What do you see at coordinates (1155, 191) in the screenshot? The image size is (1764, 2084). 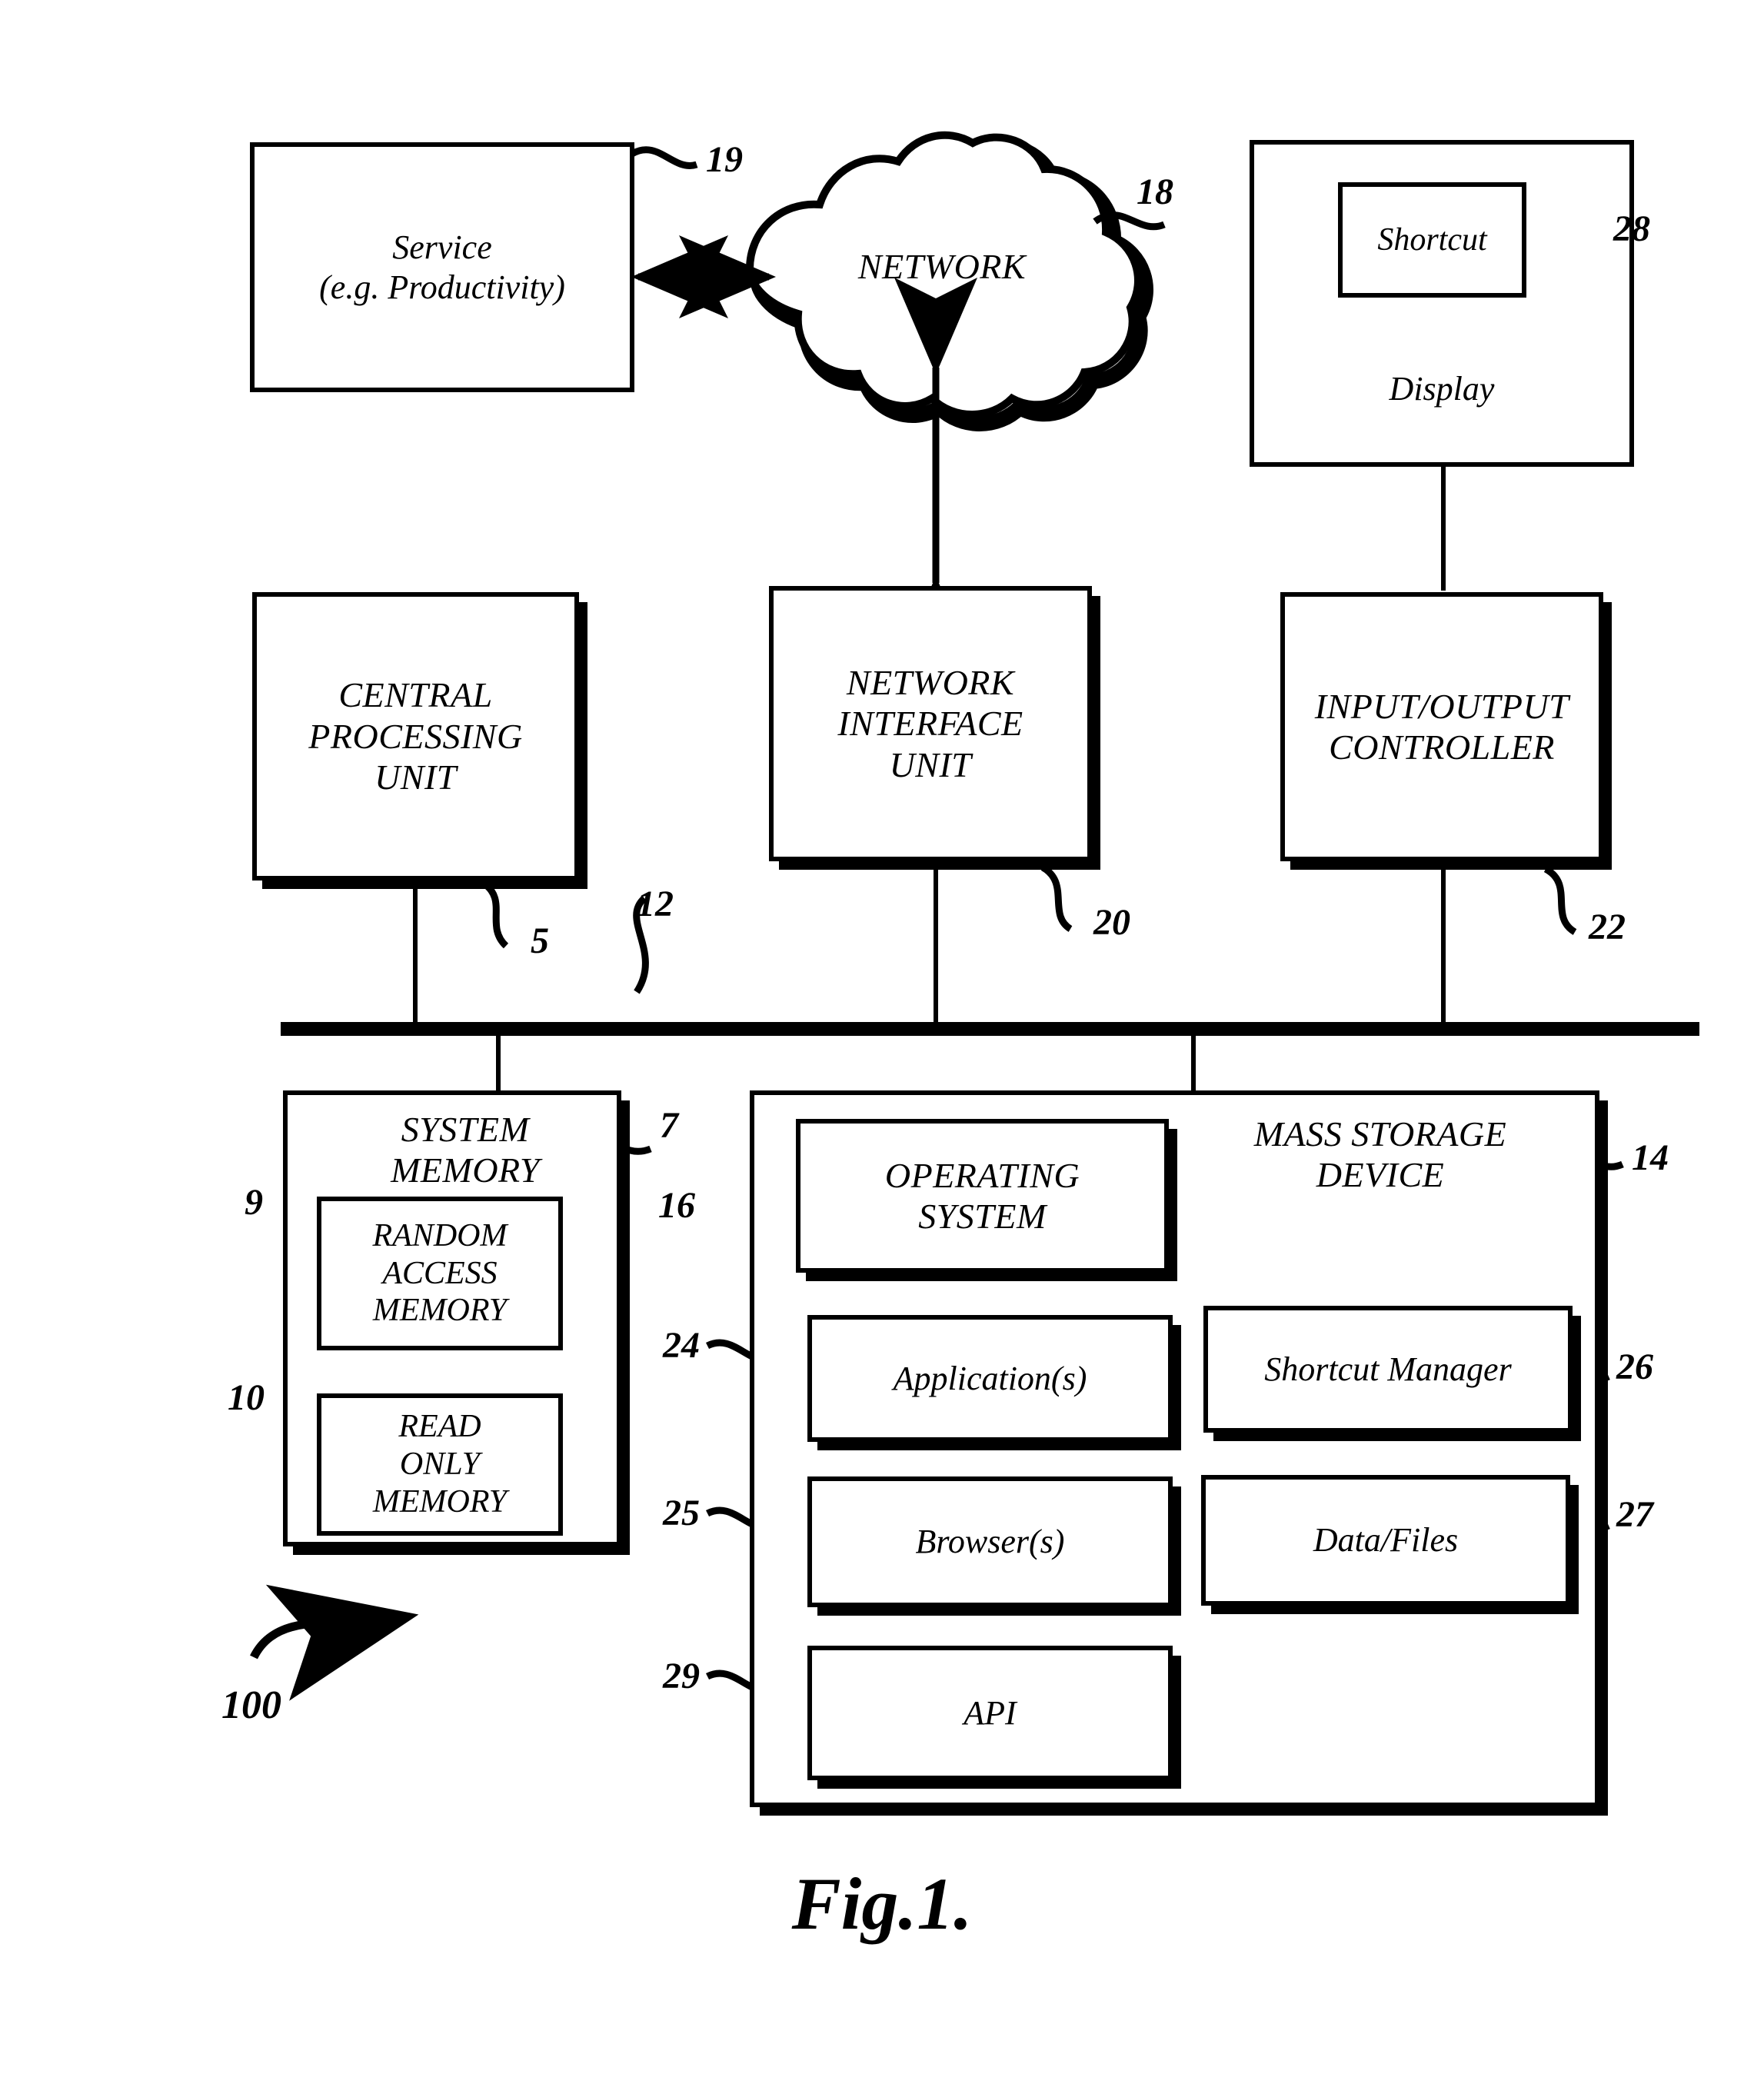 I see `refnum-18: 18` at bounding box center [1155, 191].